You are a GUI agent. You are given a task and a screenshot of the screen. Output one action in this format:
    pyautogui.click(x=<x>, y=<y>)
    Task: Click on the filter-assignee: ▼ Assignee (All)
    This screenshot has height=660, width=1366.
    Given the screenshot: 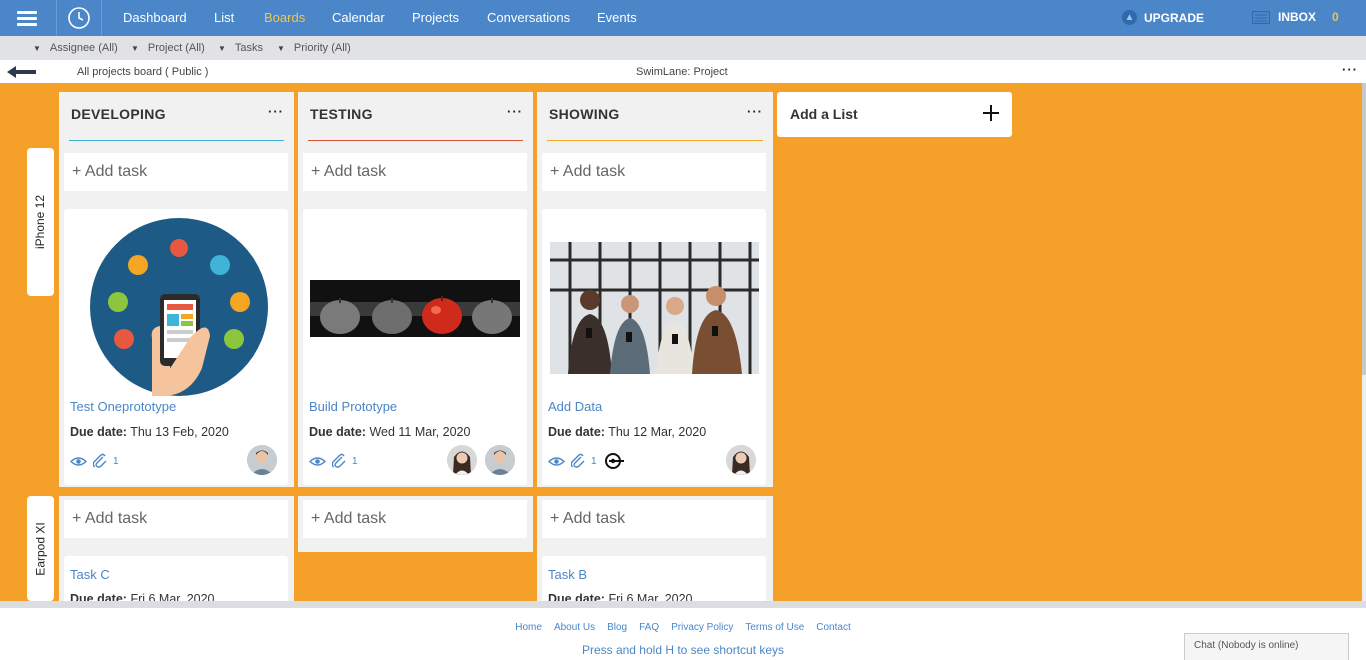 What is the action you would take?
    pyautogui.click(x=75, y=48)
    